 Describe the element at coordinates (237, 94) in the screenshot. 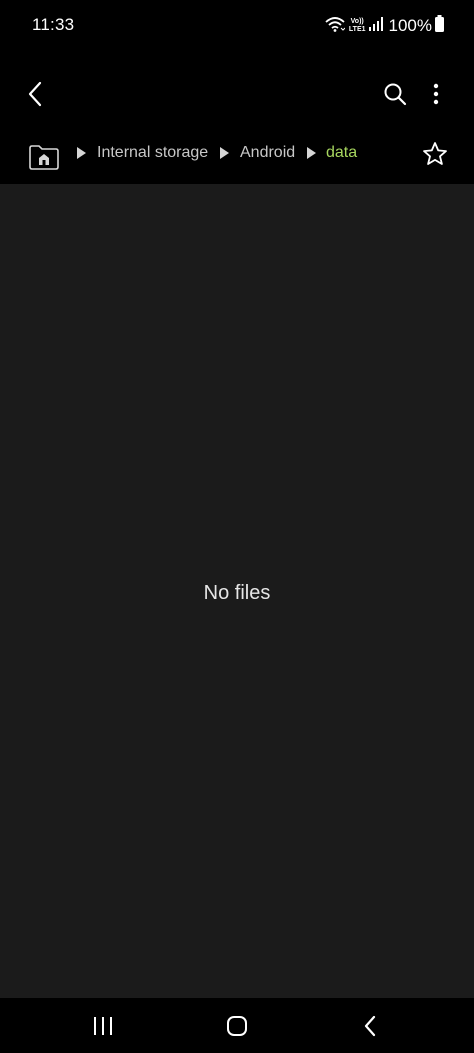

I see `app-bar` at that location.